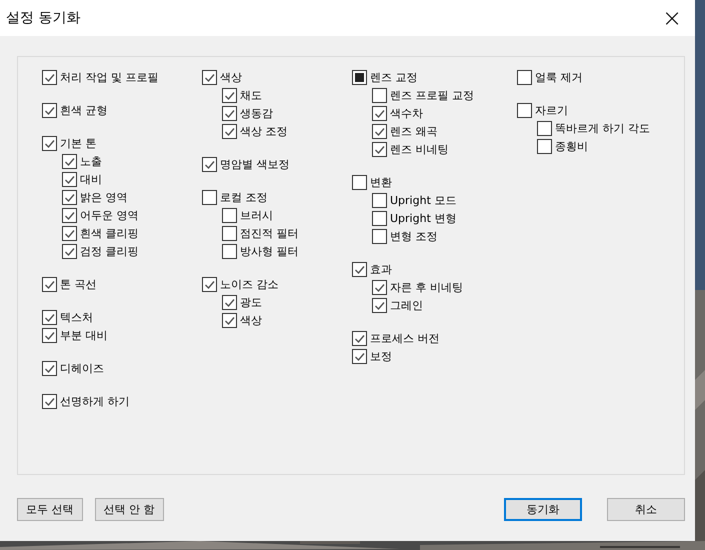 The height and width of the screenshot is (550, 705). What do you see at coordinates (381, 182) in the screenshot?
I see `option-label: 변환` at bounding box center [381, 182].